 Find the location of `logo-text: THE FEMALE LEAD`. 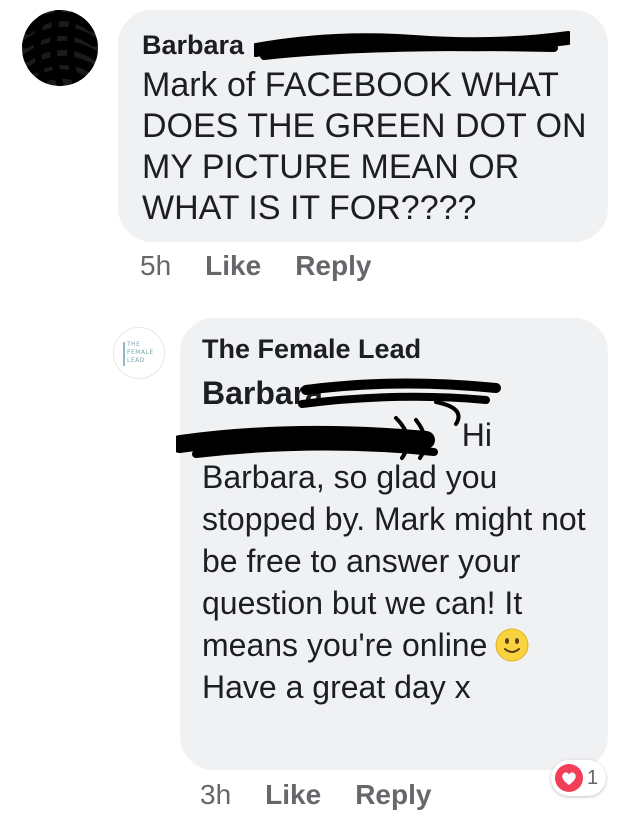

logo-text: THE FEMALE LEAD is located at coordinates (140, 352).